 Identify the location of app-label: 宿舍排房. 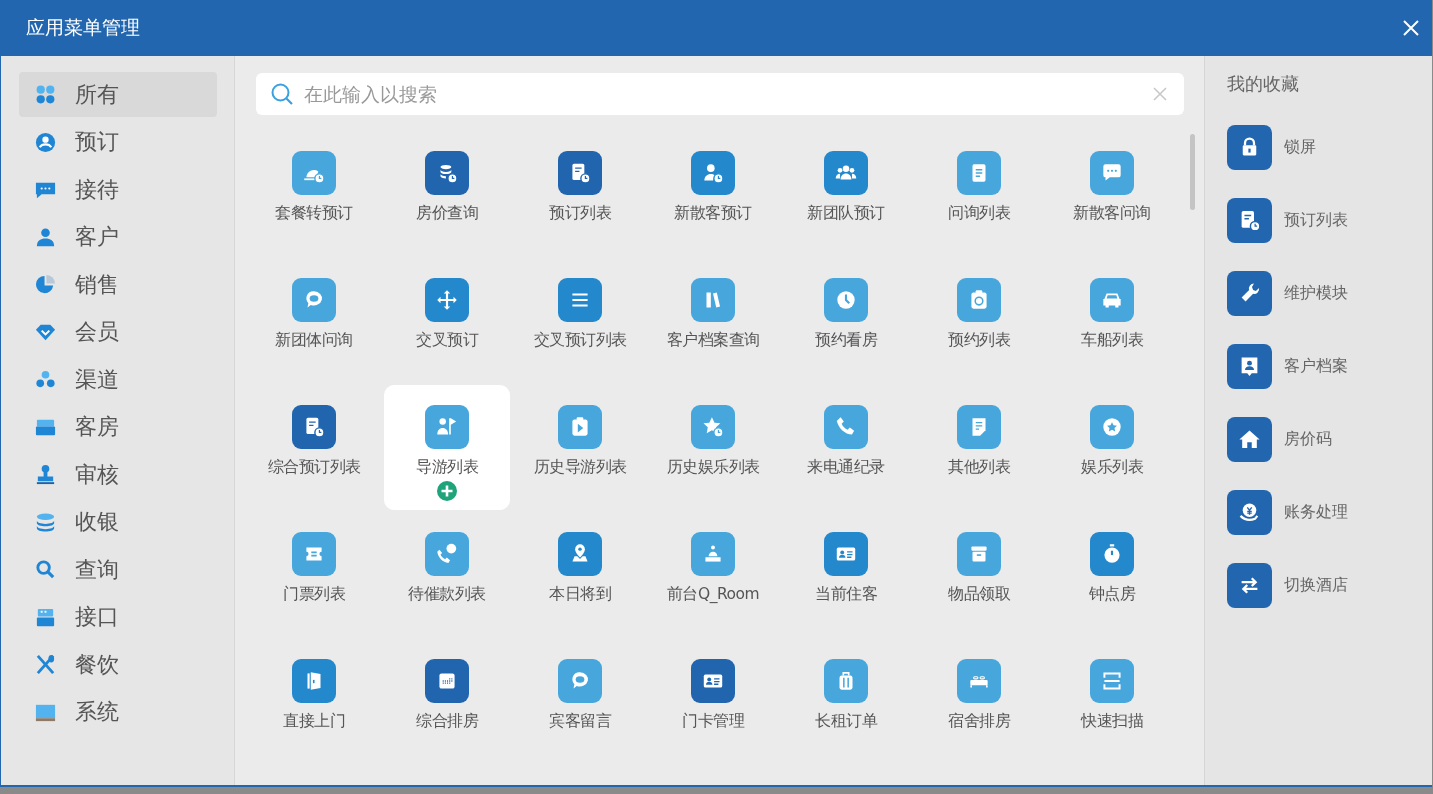
(979, 721).